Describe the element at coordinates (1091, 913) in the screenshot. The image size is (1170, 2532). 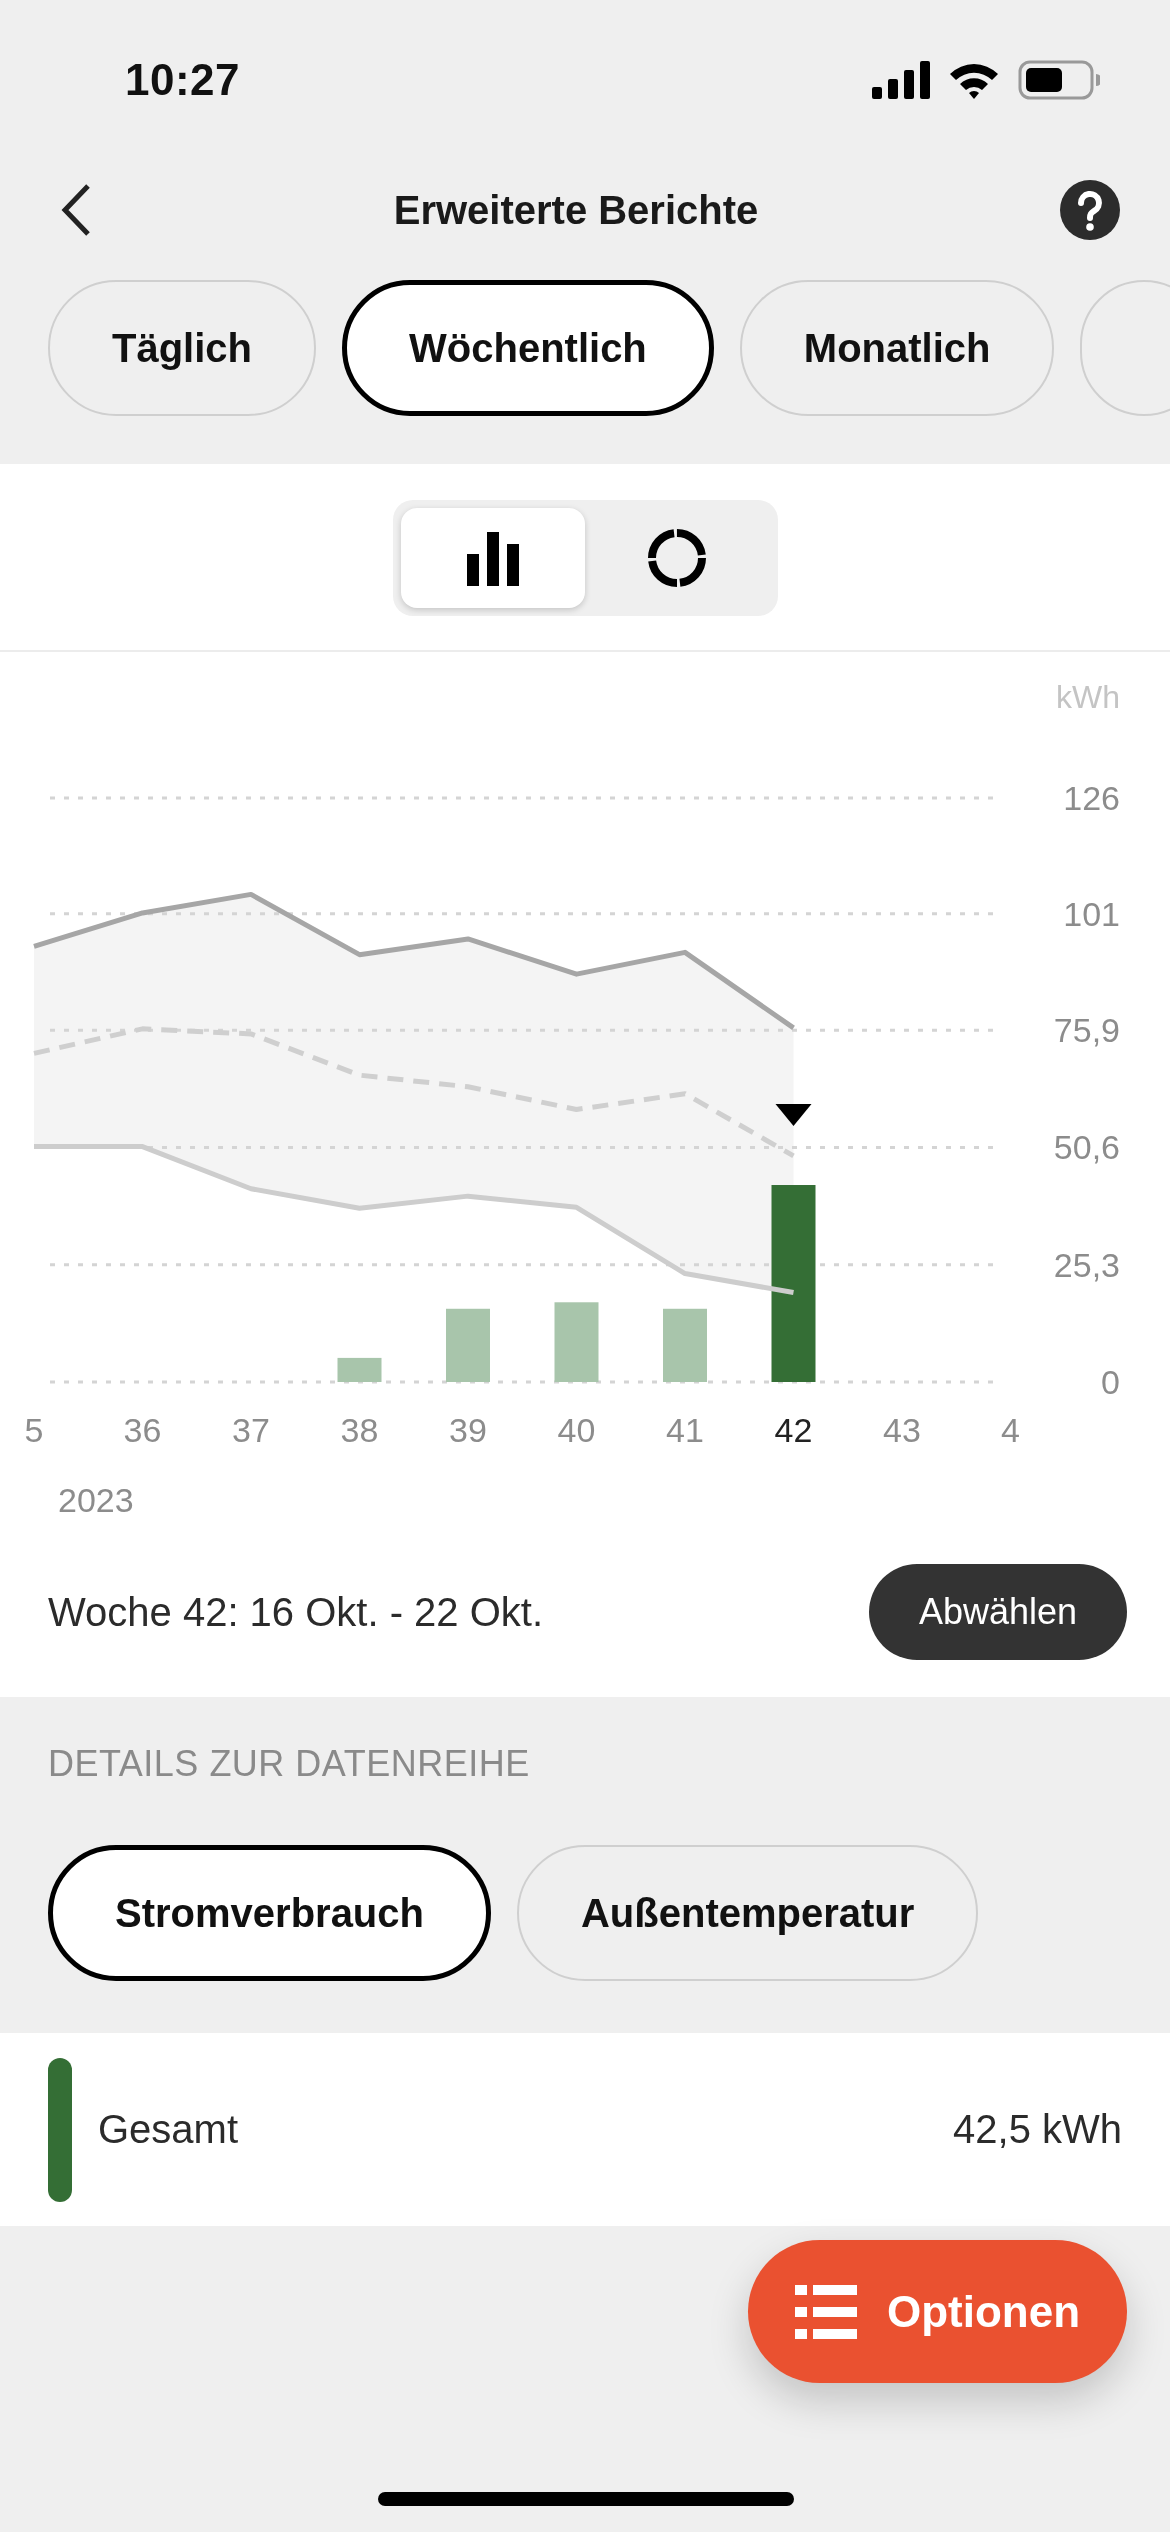
I see `axis-tick-label: 101` at that location.